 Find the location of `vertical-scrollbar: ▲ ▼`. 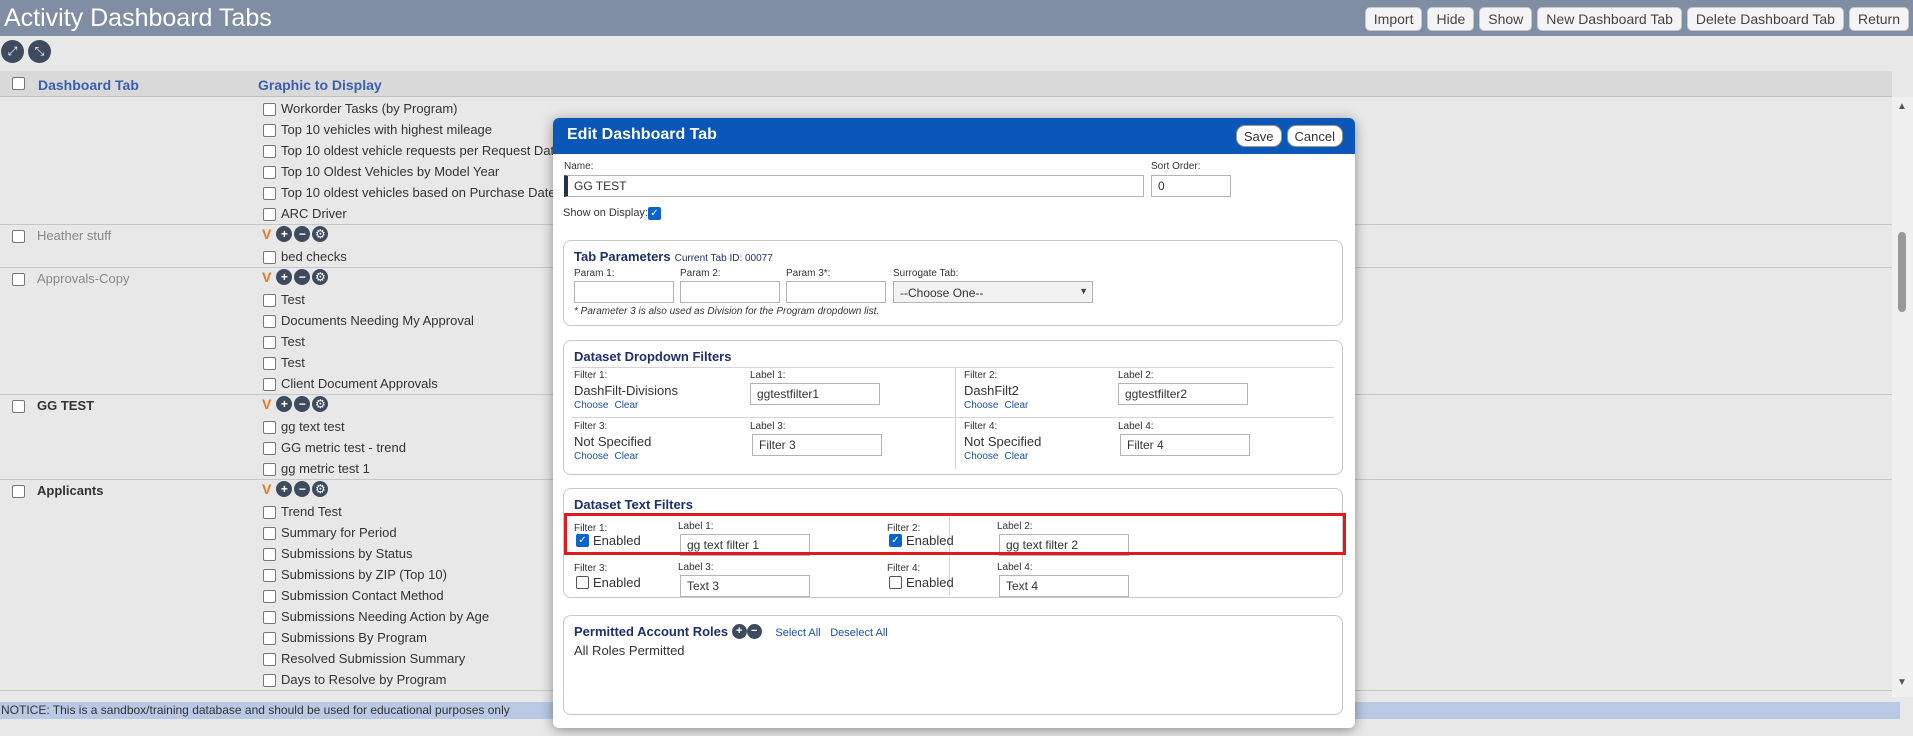

vertical-scrollbar: ▲ ▼ is located at coordinates (1902, 397).